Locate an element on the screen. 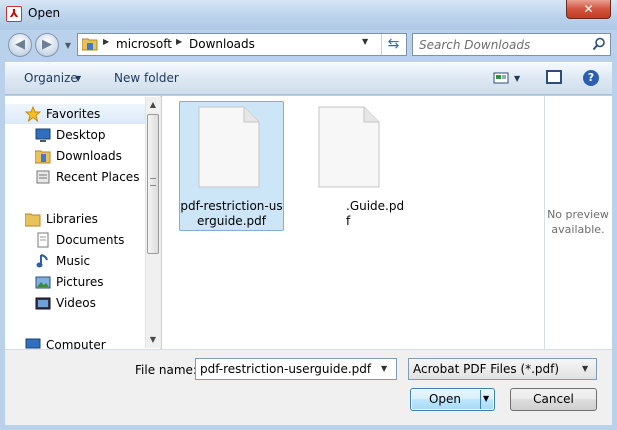  organize-dropdown-icon: ▼ is located at coordinates (78, 78).